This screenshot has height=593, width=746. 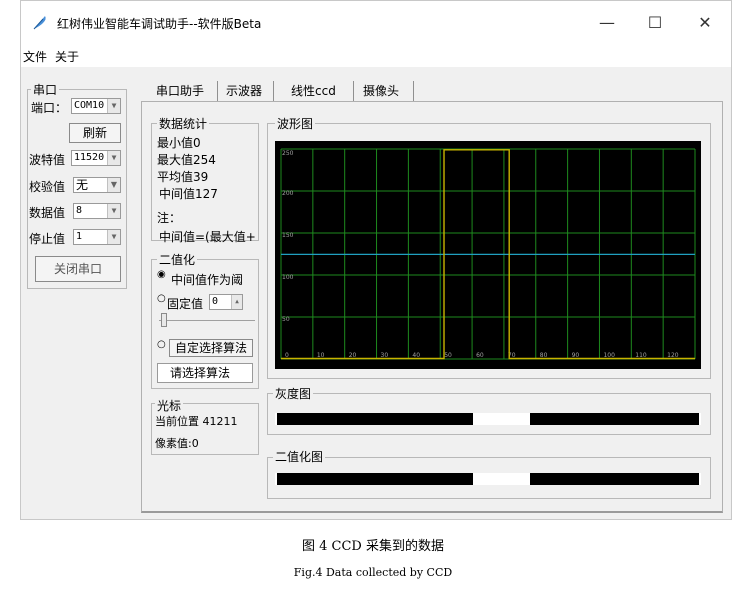 What do you see at coordinates (47, 160) in the screenshot?
I see `baud-label: 波特值` at bounding box center [47, 160].